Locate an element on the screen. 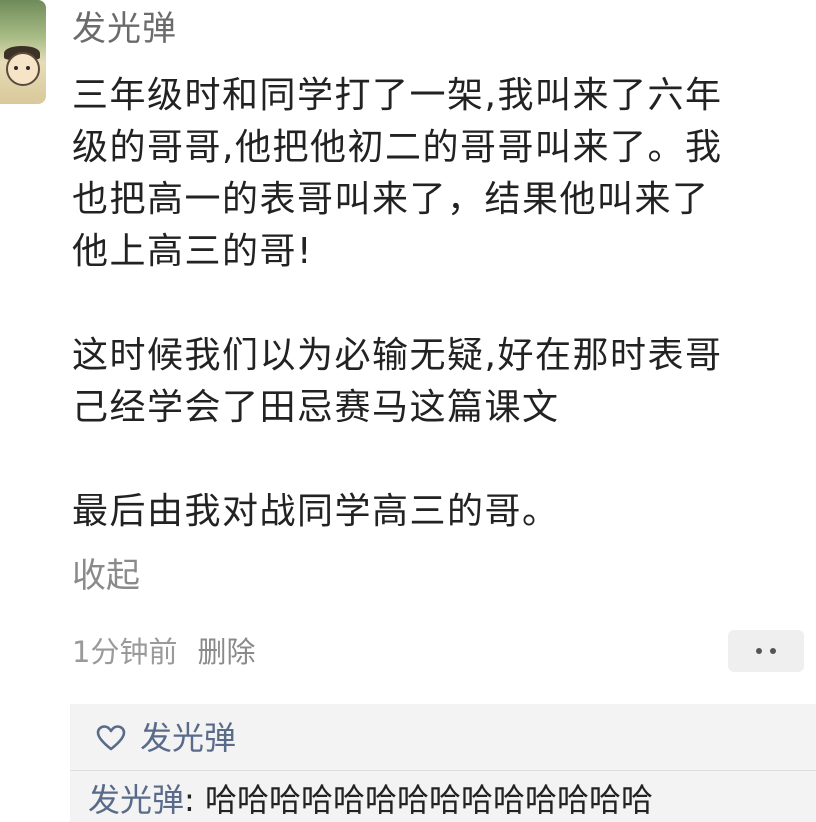  avatar is located at coordinates (23, 52).